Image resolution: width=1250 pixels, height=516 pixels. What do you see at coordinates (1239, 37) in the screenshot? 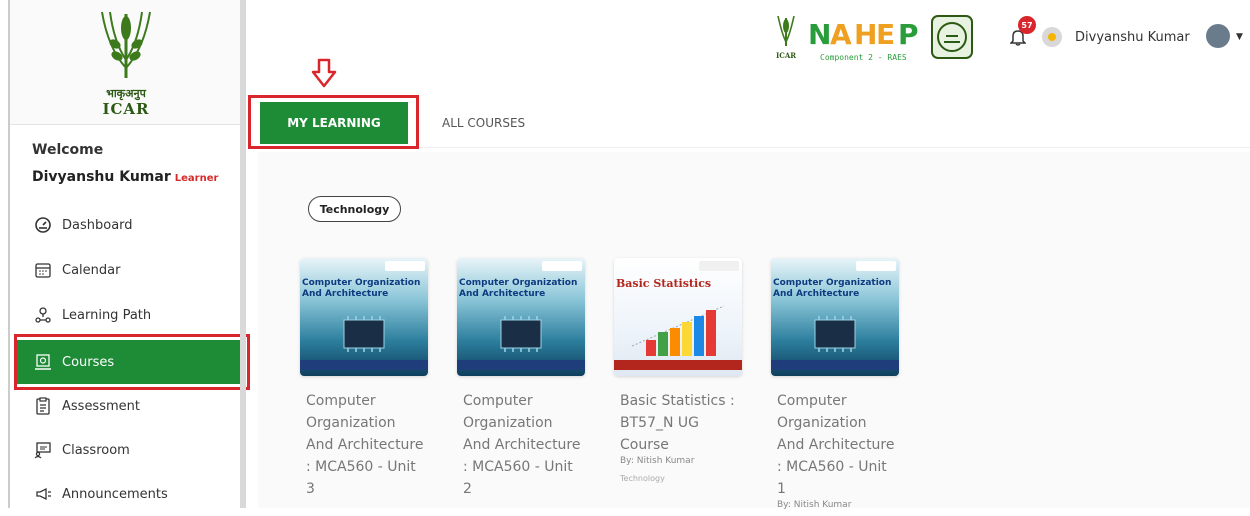
I see `chevron-down-icon: ▼` at bounding box center [1239, 37].